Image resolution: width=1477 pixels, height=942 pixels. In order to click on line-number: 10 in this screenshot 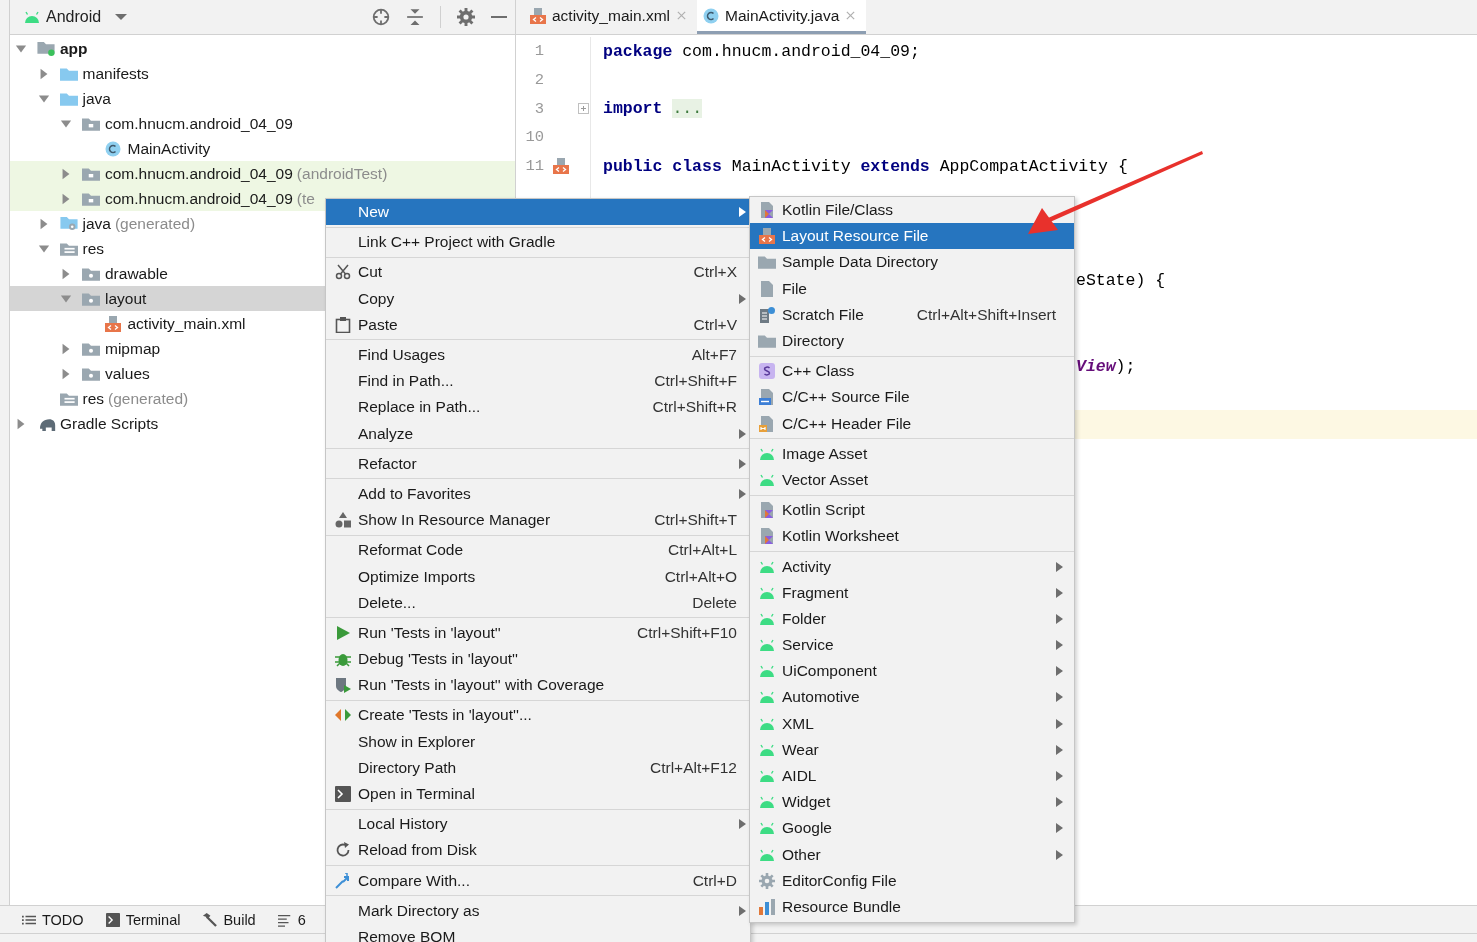, I will do `click(534, 137)`.